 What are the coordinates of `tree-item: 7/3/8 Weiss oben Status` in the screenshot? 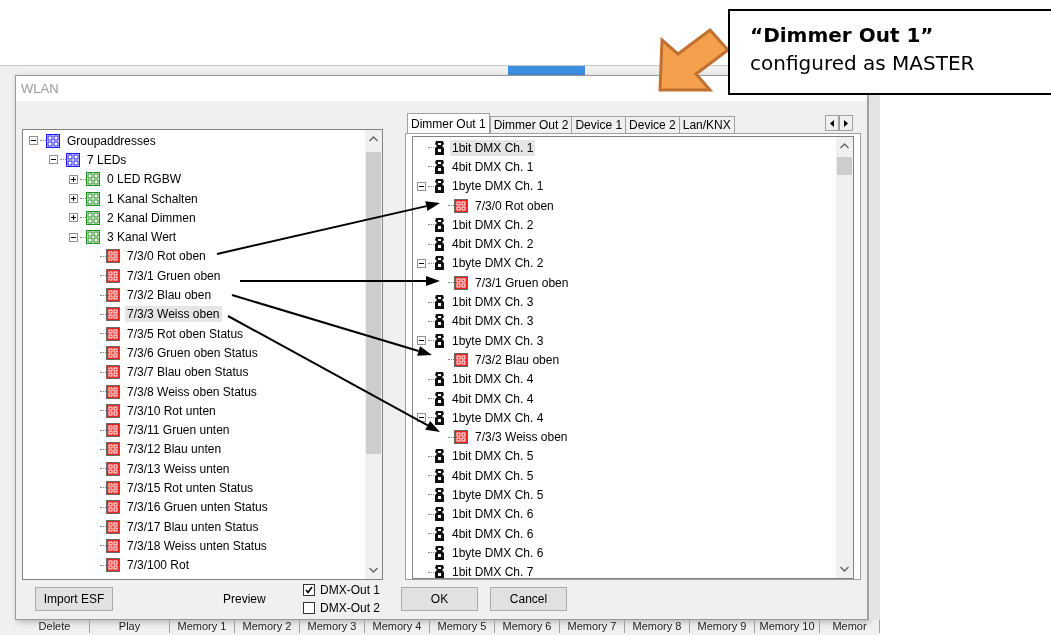 It's located at (192, 391).